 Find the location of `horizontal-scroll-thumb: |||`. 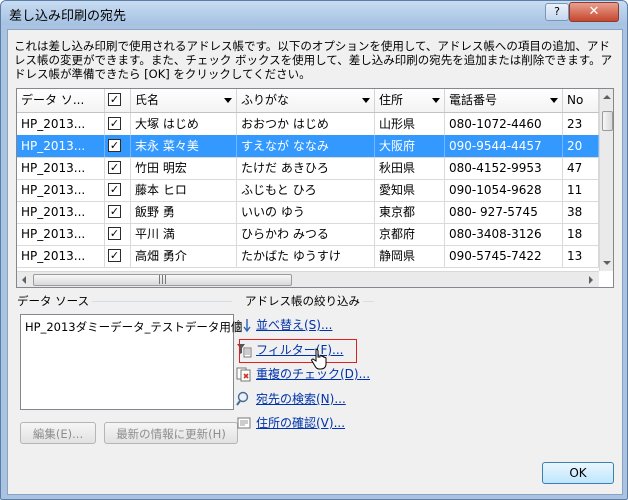

horizontal-scroll-thumb: ||| is located at coordinates (162, 280).